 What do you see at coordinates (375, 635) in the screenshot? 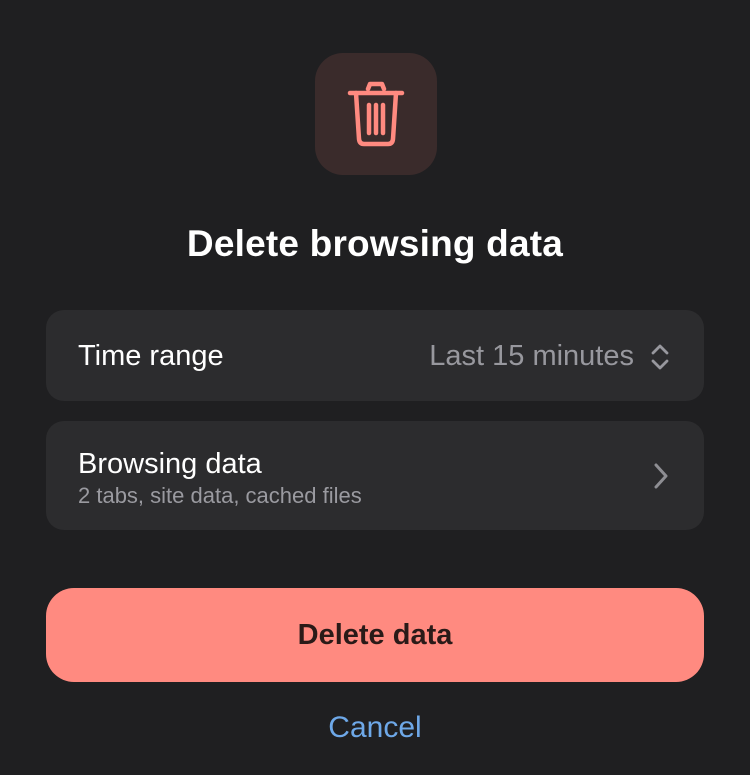
I see `delete-data-button: Delete data` at bounding box center [375, 635].